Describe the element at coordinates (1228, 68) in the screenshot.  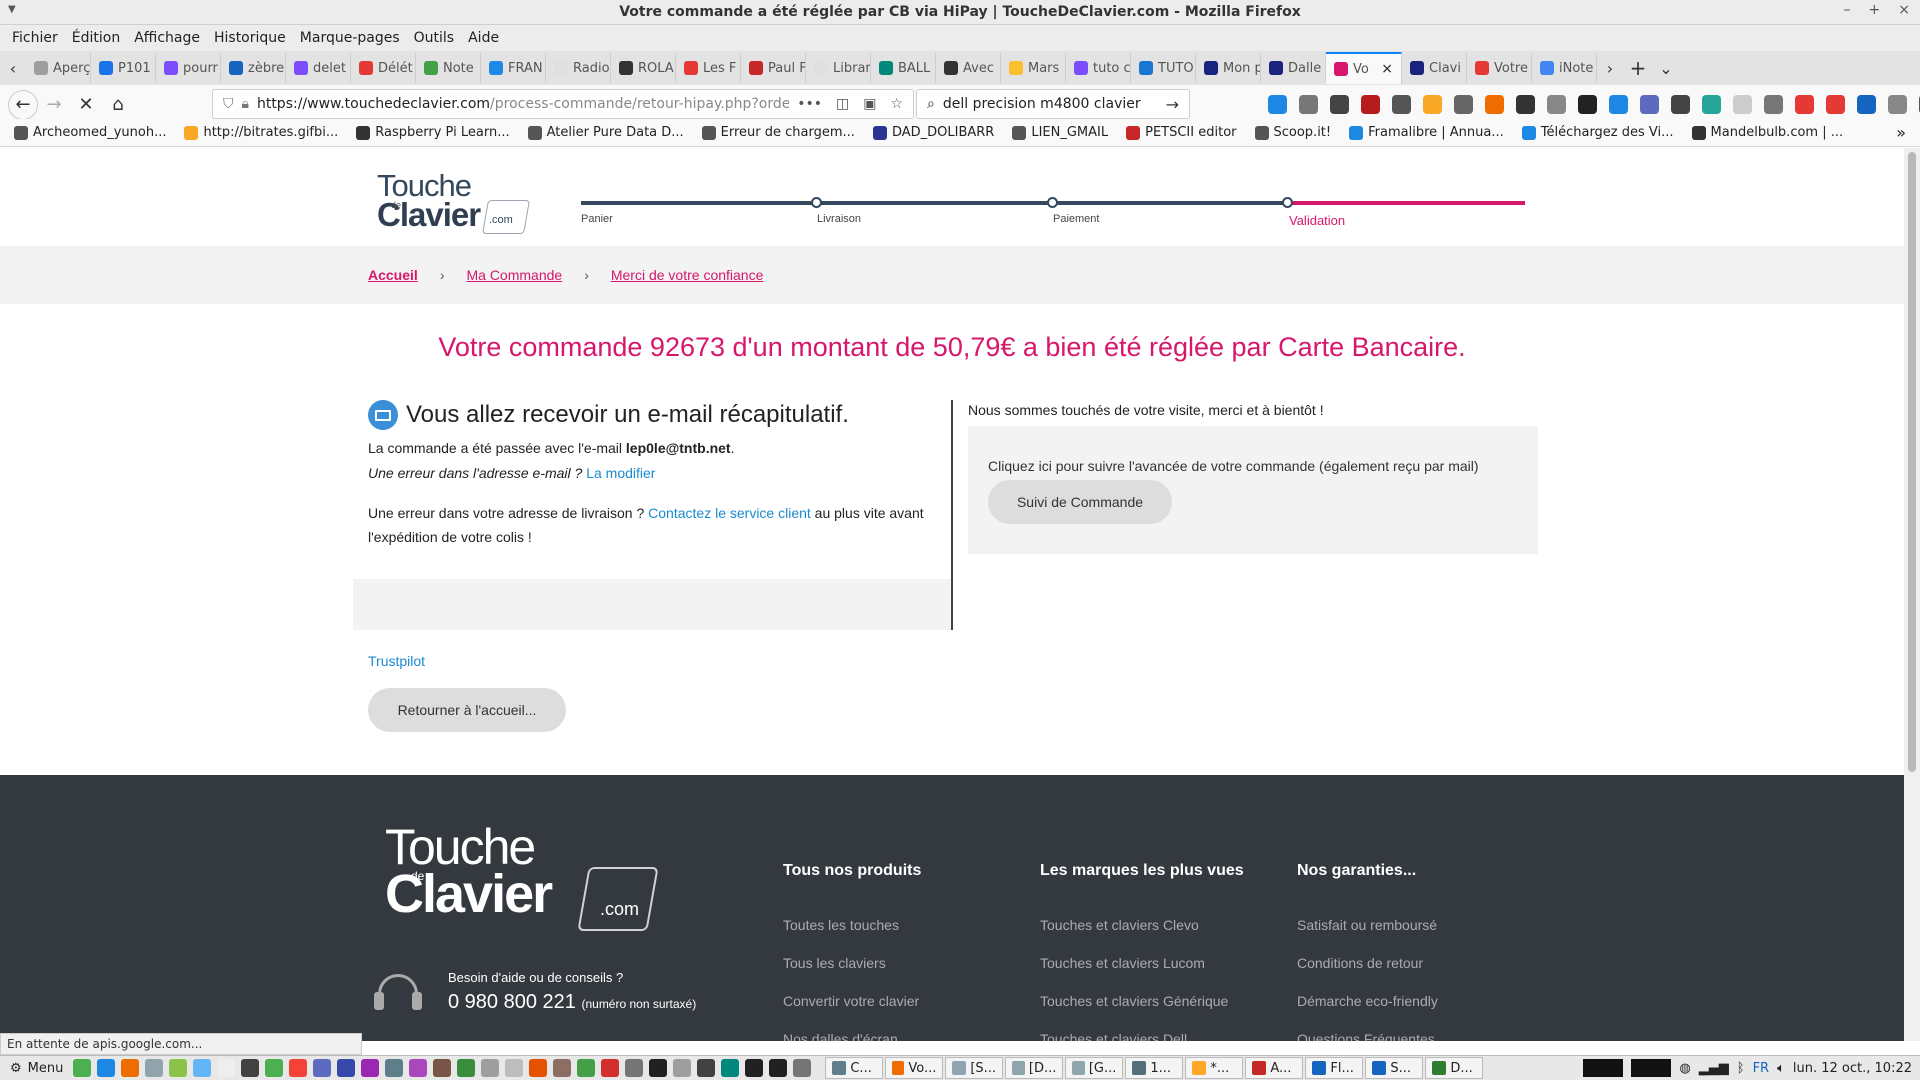
I see `browser-tab: Mon p` at that location.